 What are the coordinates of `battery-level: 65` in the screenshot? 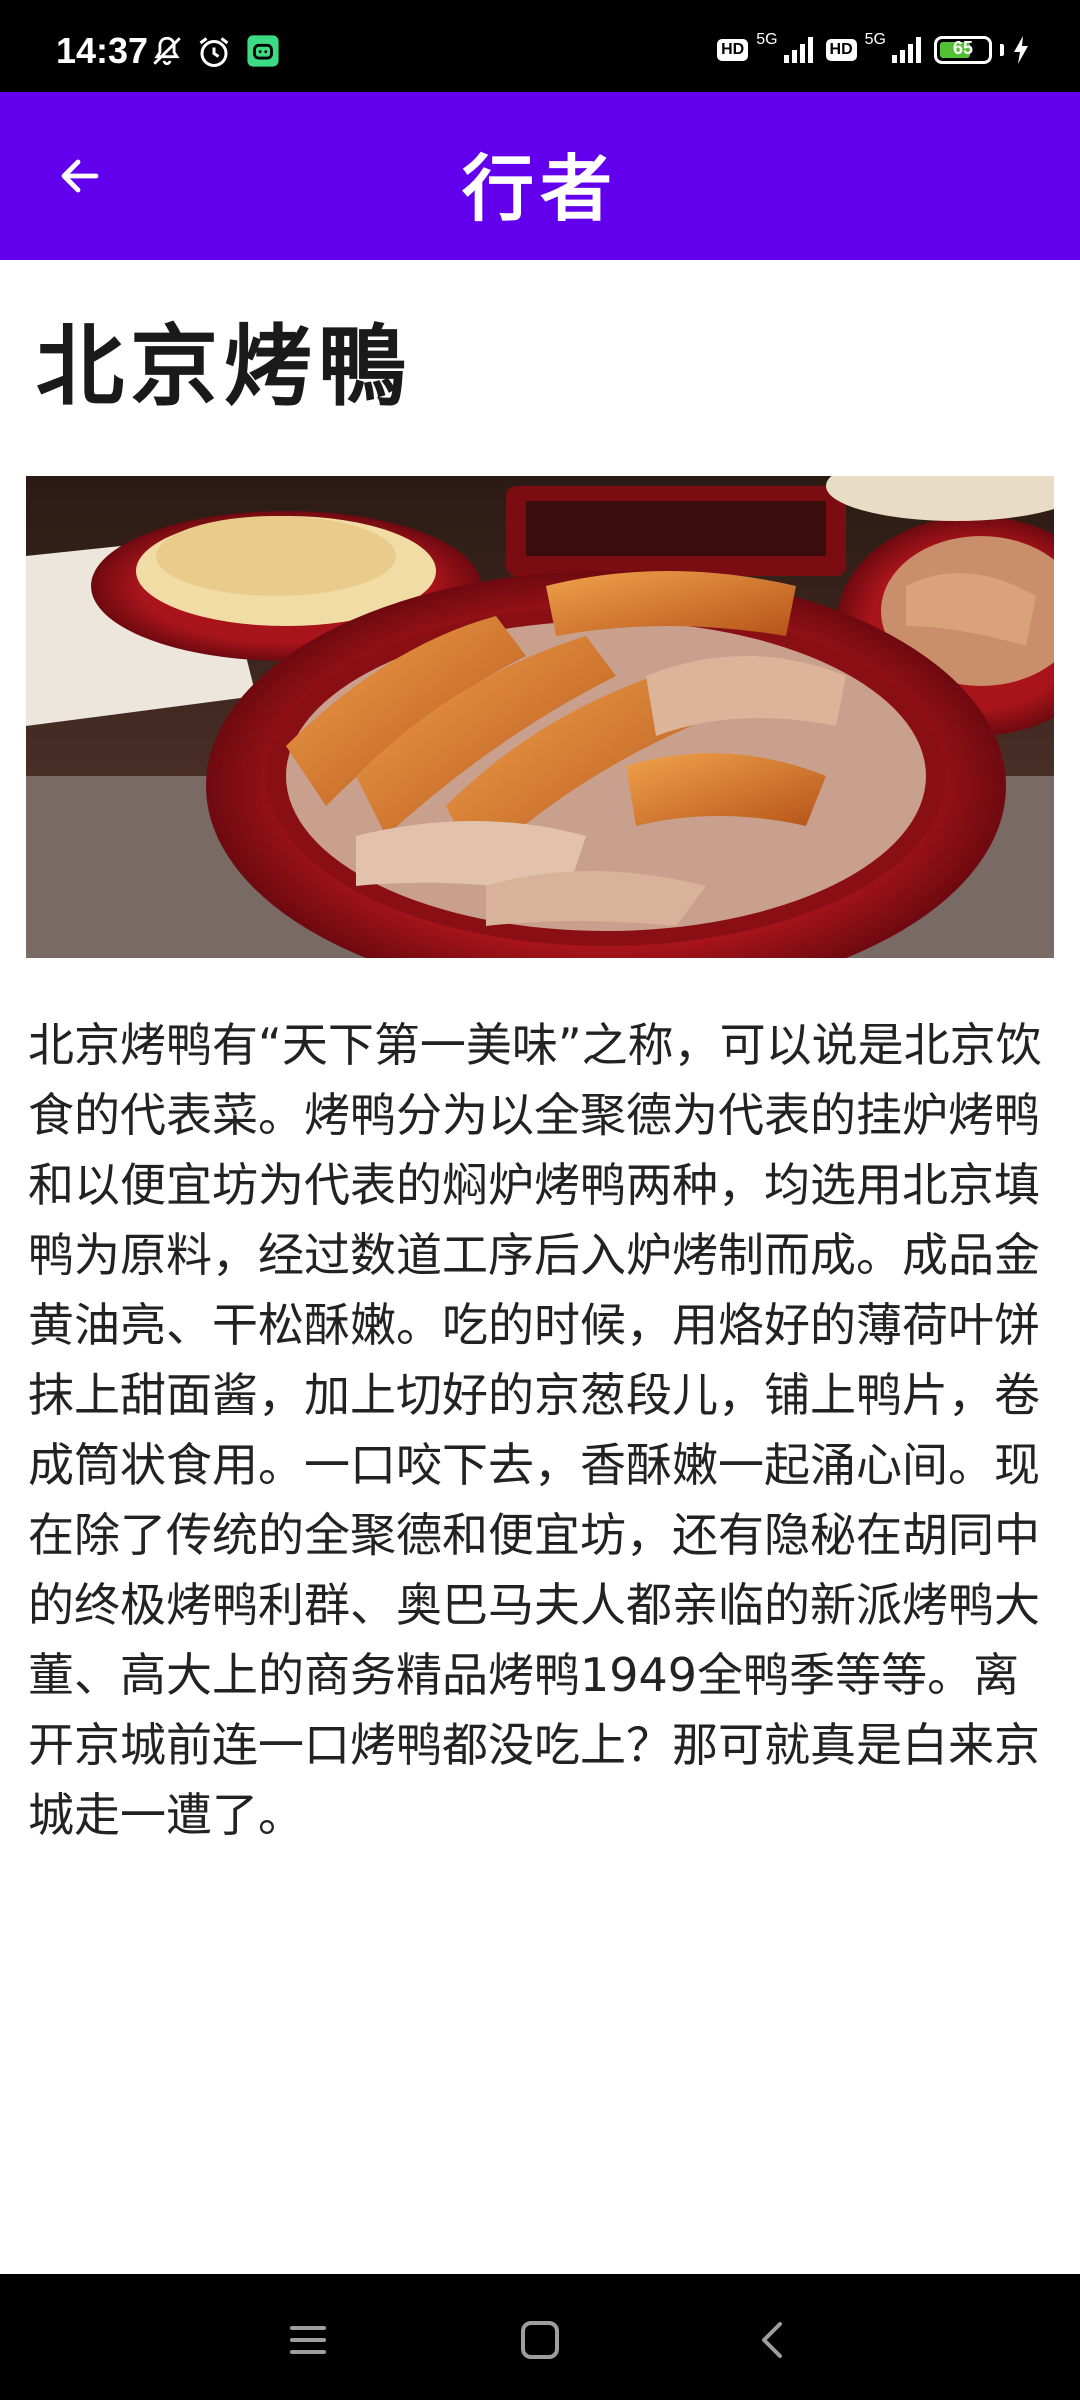 It's located at (963, 48).